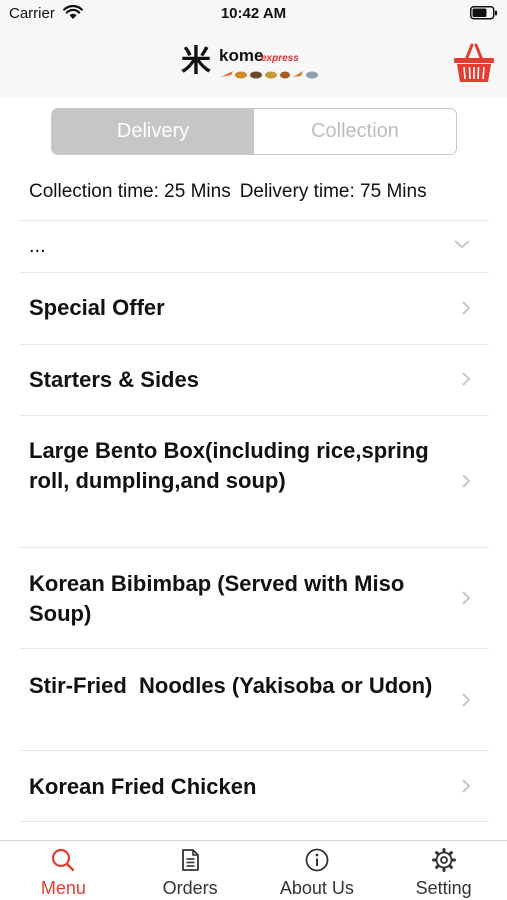  Describe the element at coordinates (269, 75) in the screenshot. I see `food-illustration` at that location.